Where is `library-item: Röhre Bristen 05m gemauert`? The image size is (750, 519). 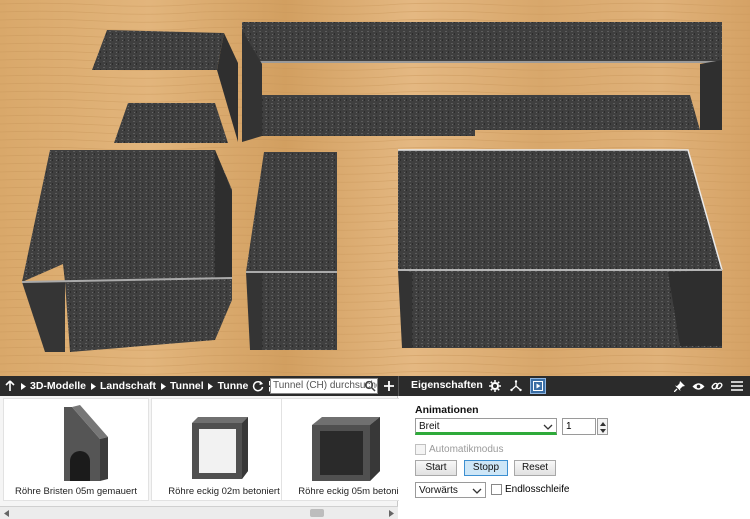 library-item: Röhre Bristen 05m gemauert is located at coordinates (76, 449).